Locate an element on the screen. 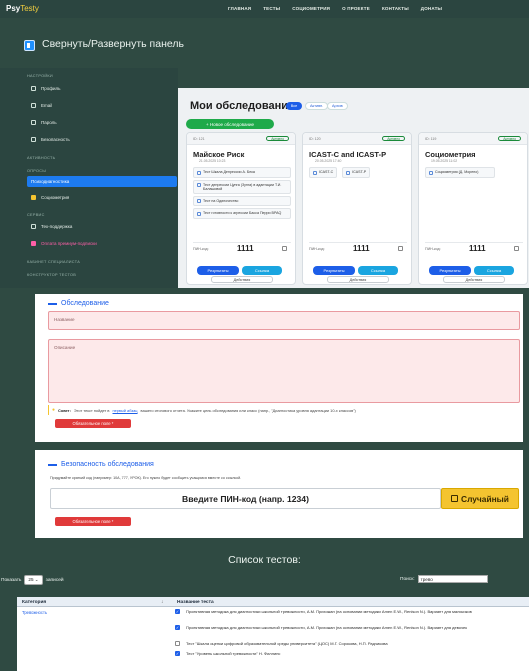  sidebar-item-profile: Профиль is located at coordinates (102, 88).